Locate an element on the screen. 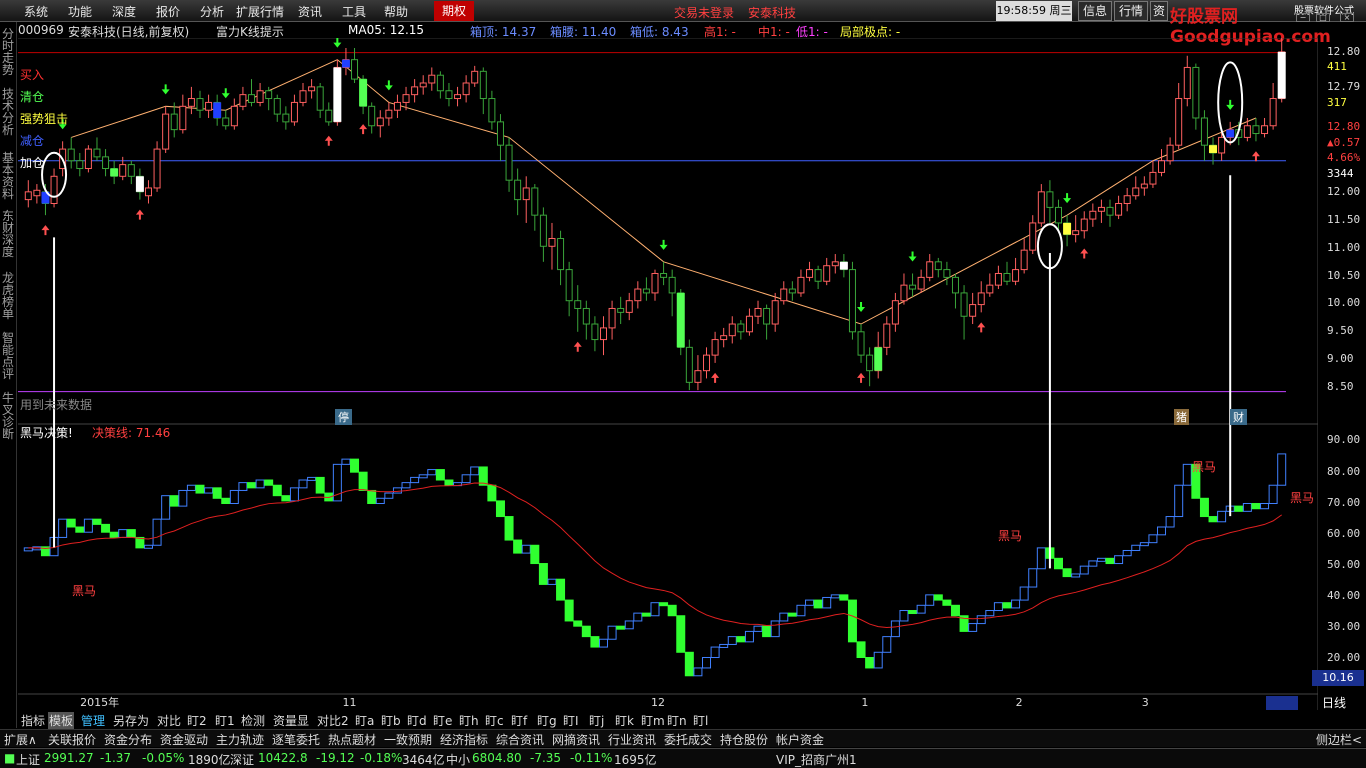 This screenshot has width=1366, height=768. tab-ding2: 盯2 is located at coordinates (197, 720).